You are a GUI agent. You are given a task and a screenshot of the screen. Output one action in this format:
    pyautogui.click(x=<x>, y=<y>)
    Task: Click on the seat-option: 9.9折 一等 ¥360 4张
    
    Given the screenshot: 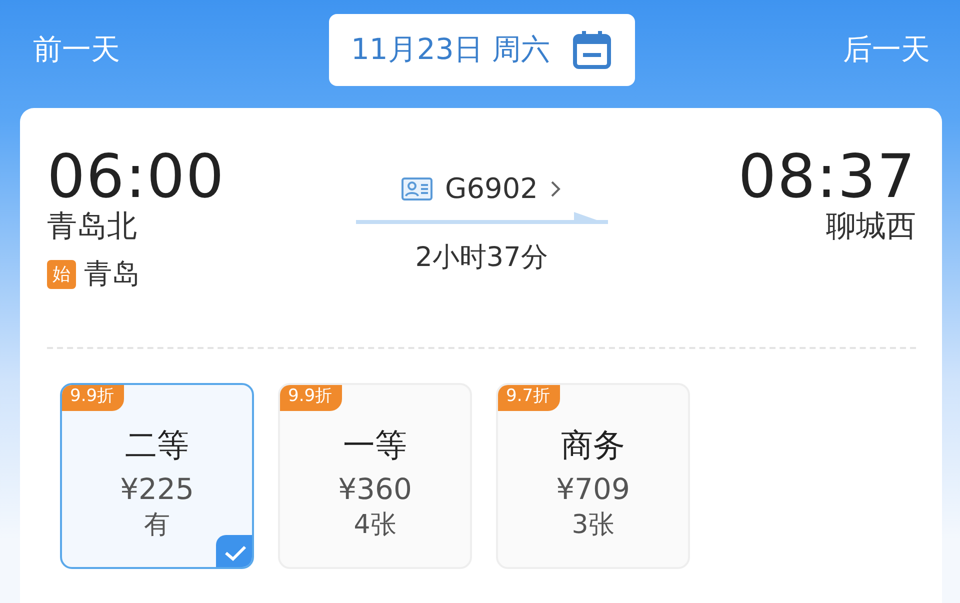 What is the action you would take?
    pyautogui.click(x=375, y=476)
    